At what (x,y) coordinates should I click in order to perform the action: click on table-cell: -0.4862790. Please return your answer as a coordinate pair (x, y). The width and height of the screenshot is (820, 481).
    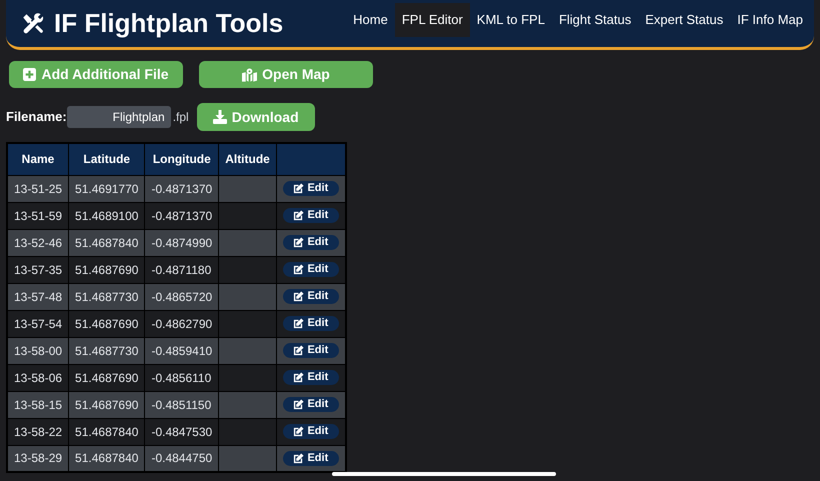
    Looking at the image, I should click on (181, 323).